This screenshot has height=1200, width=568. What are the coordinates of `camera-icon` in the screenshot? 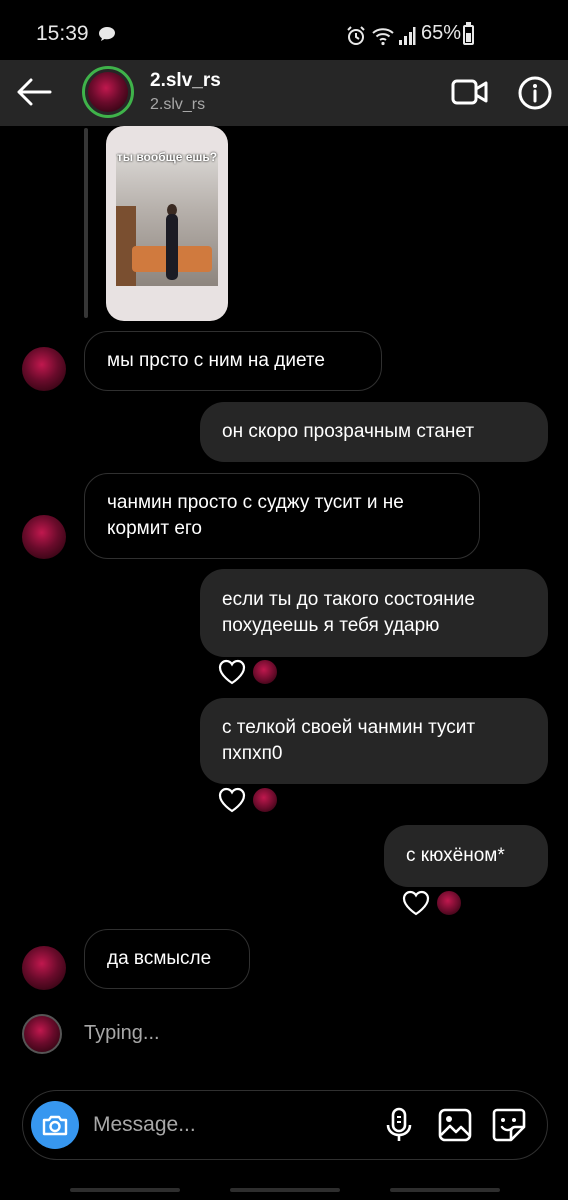 It's located at (55, 1125).